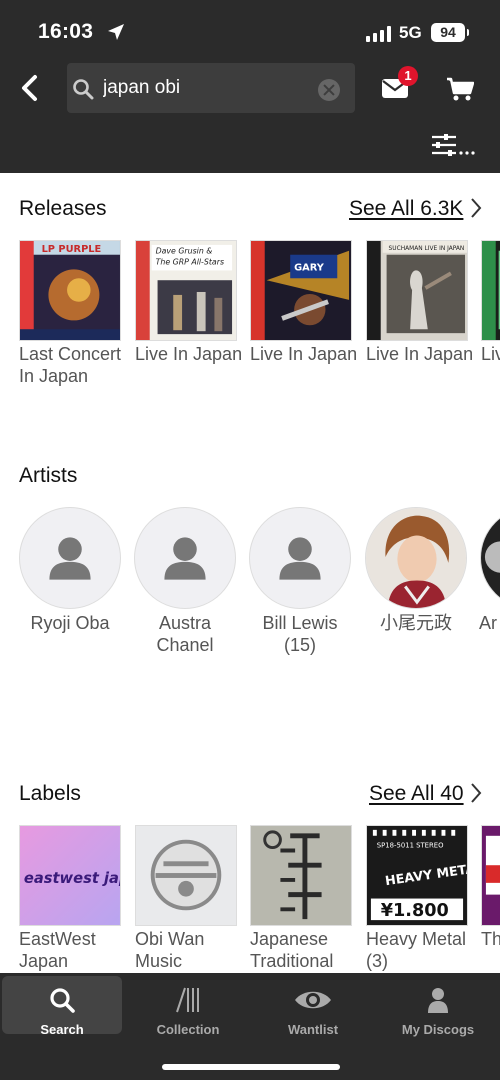 The image size is (500, 1080). I want to click on label-name: EastWest Japan, so click(57, 950).